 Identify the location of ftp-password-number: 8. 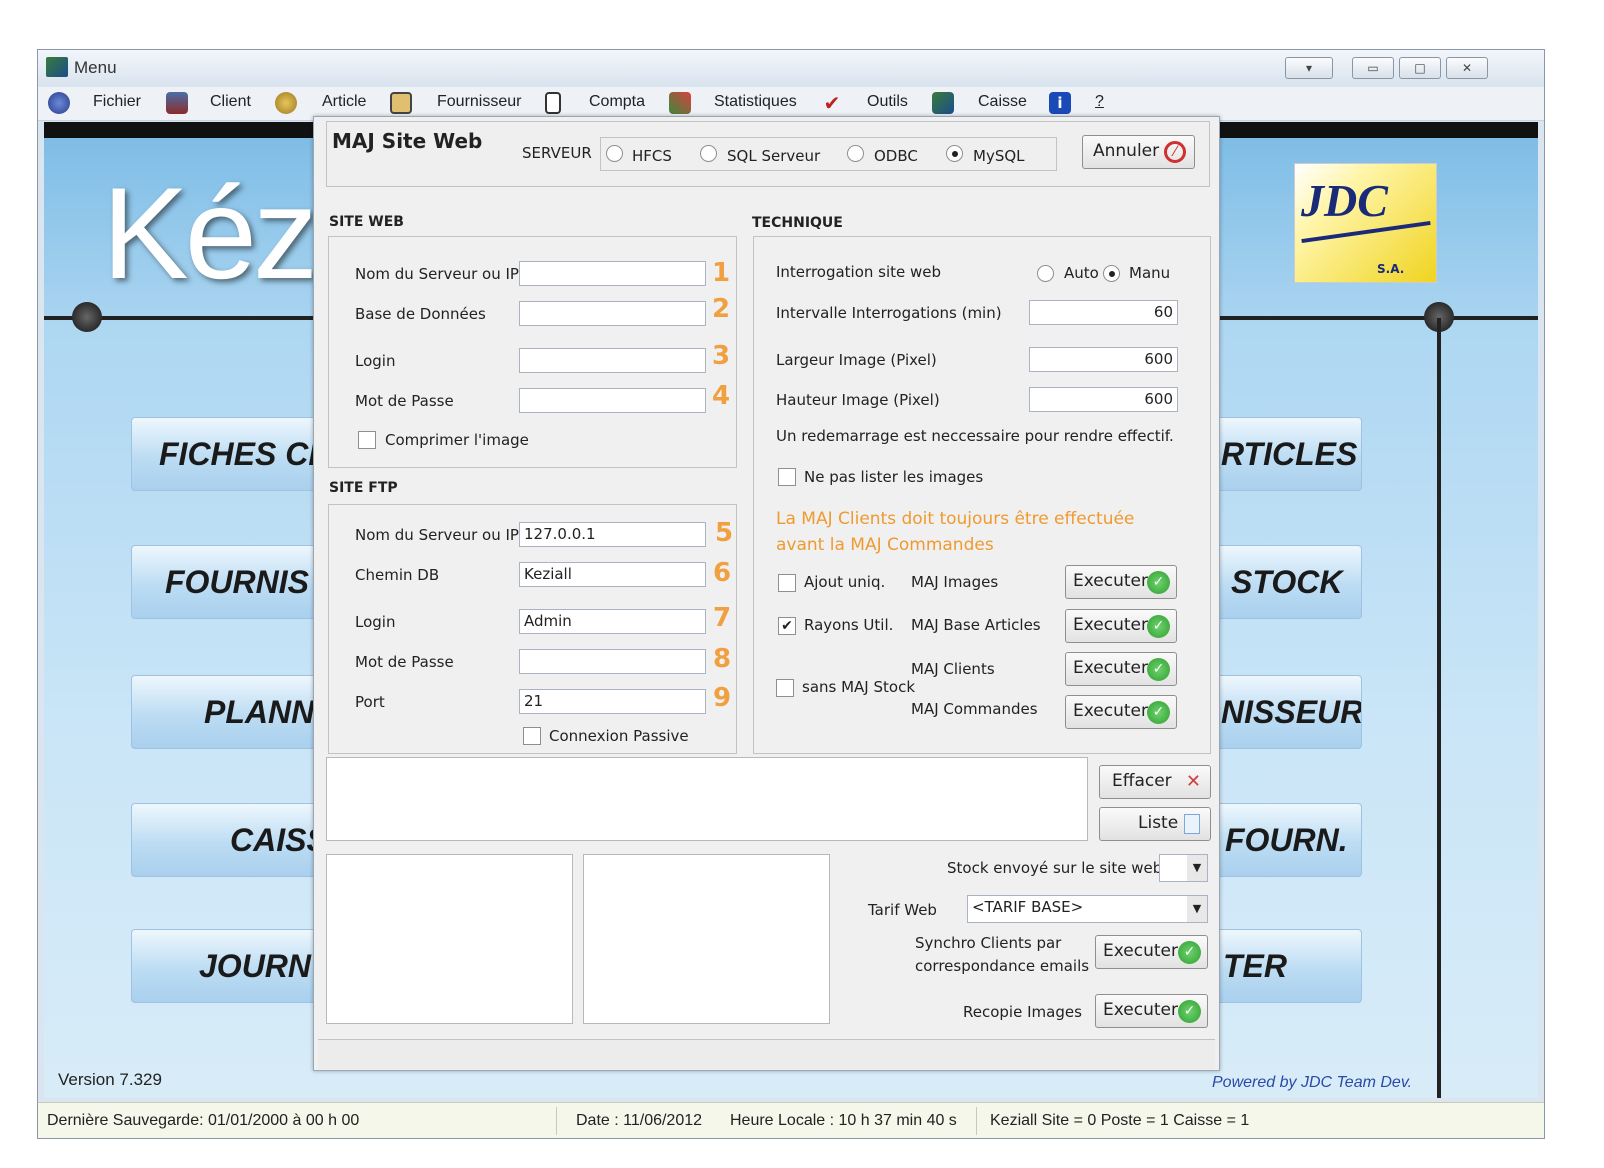
(722, 659).